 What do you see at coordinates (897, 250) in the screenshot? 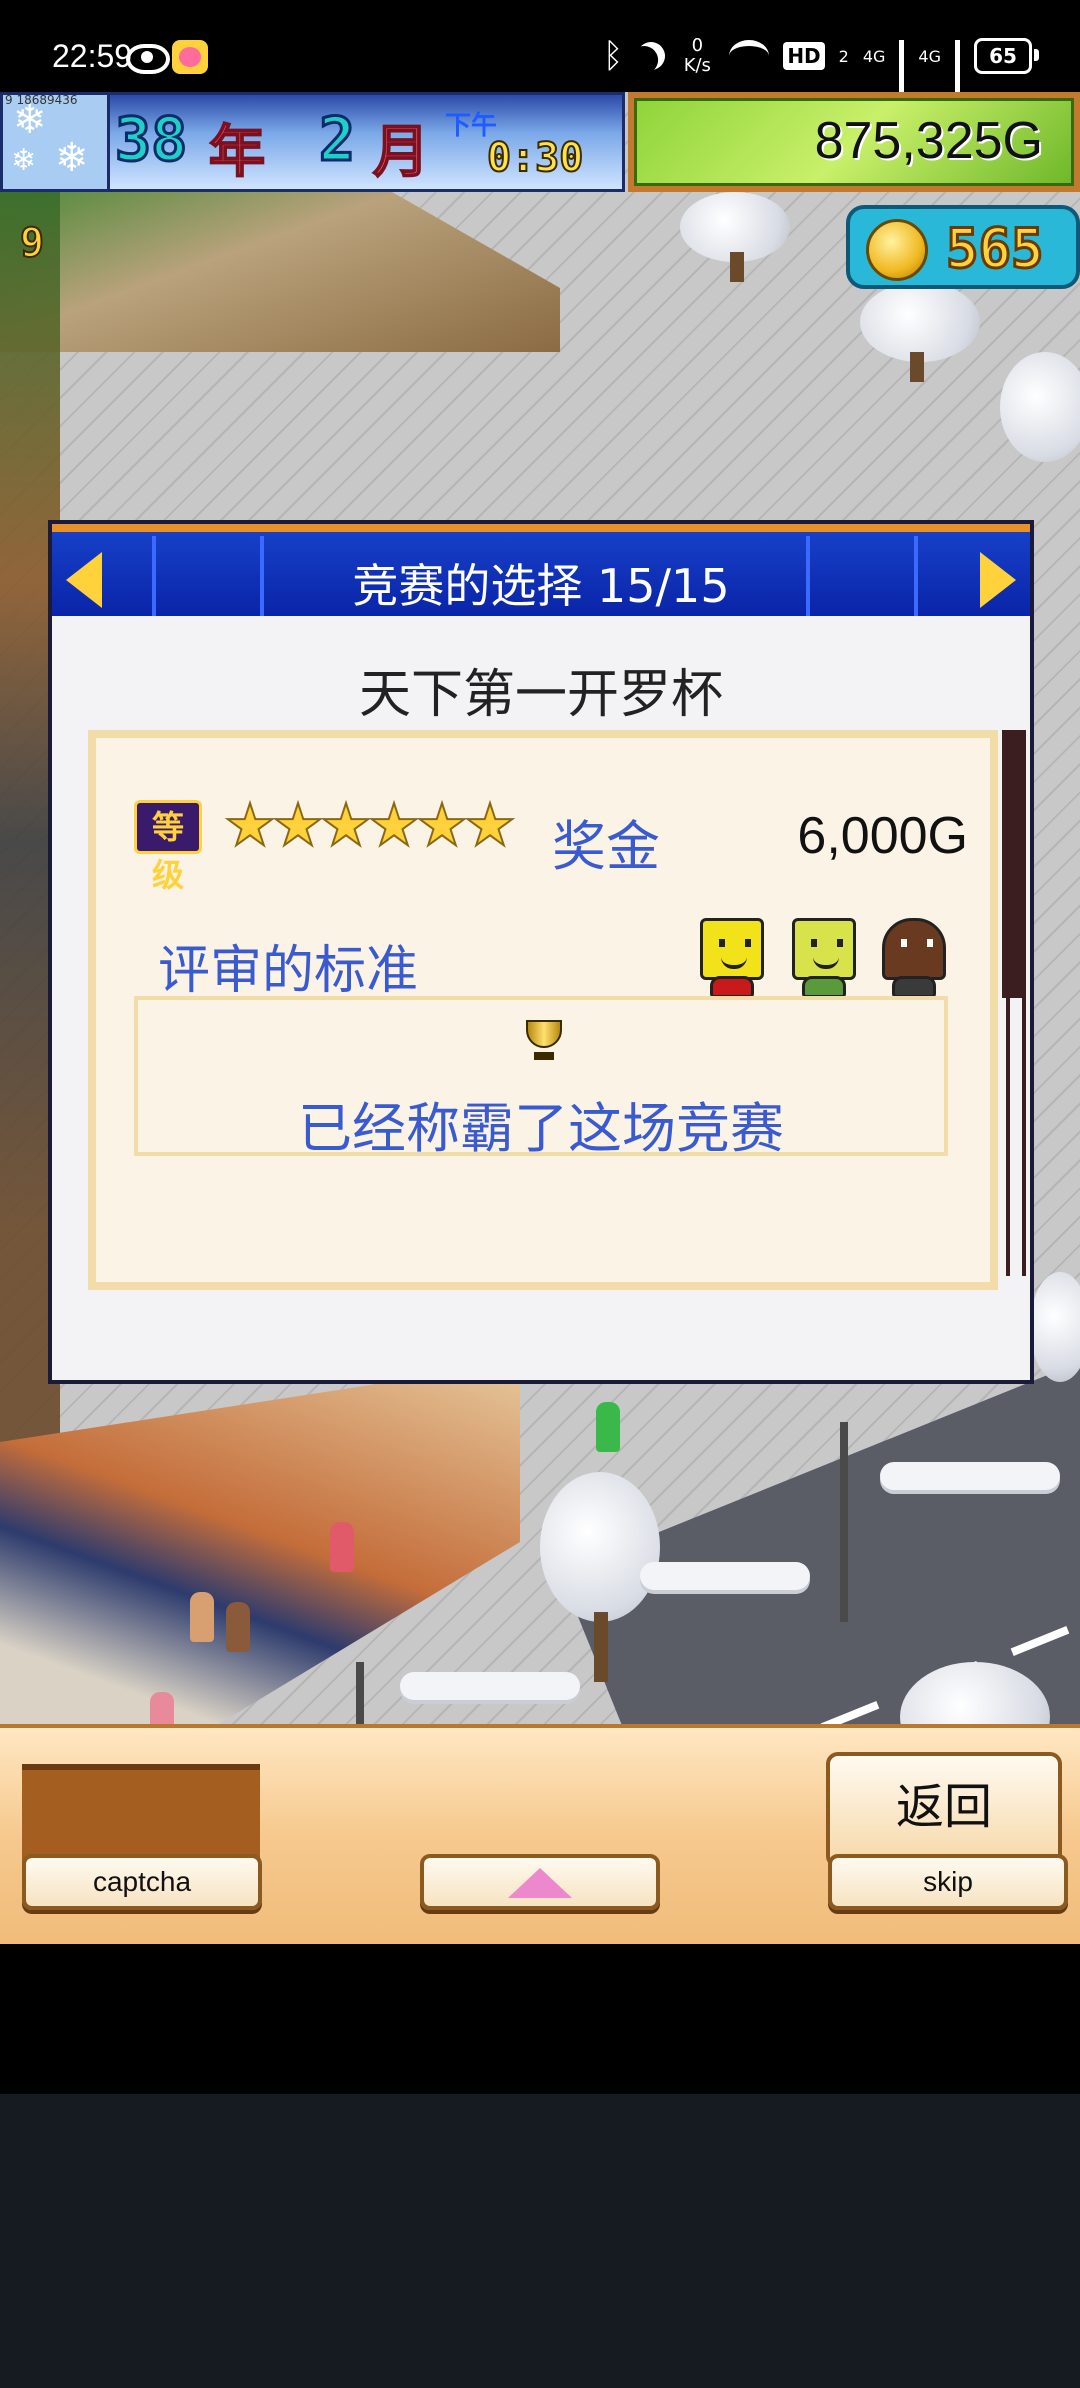
I see `gold-coin-icon` at bounding box center [897, 250].